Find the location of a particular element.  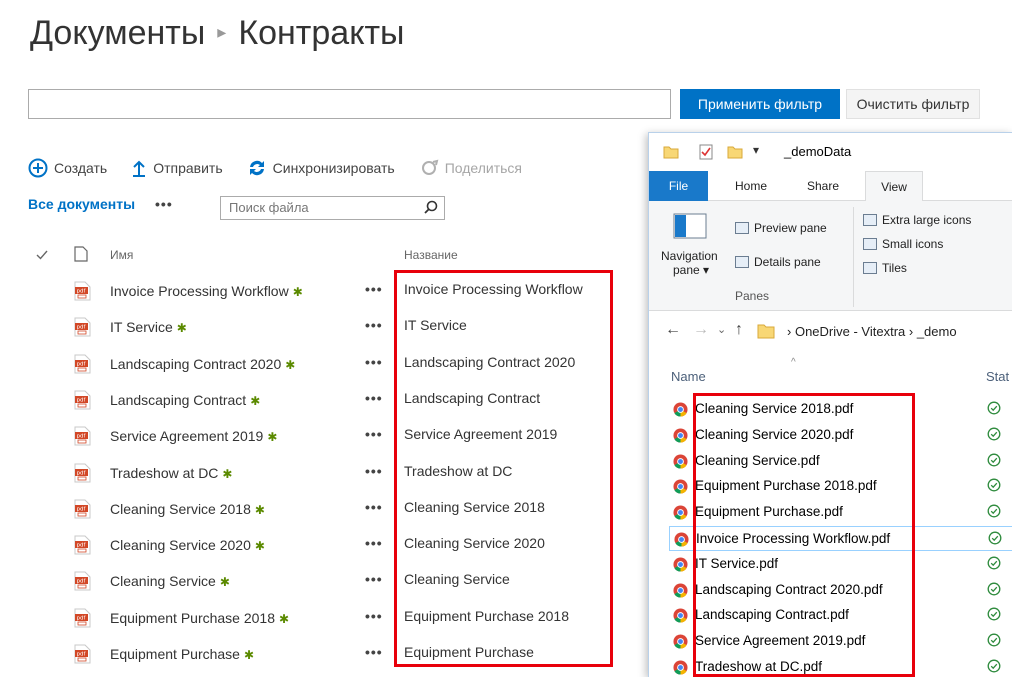

tiles-icon is located at coordinates (870, 268).